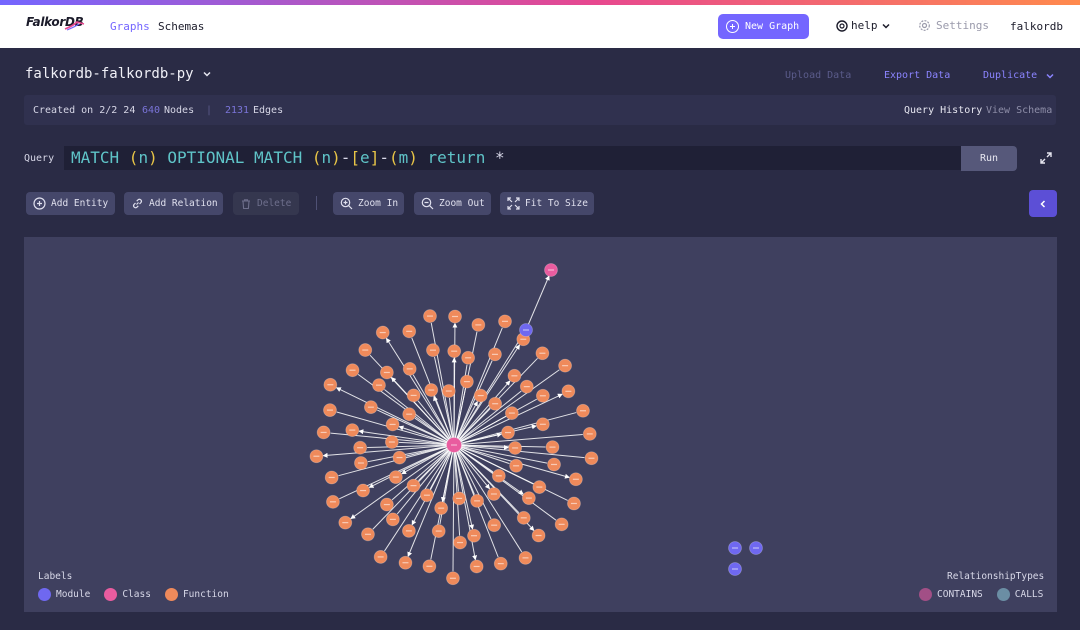 This screenshot has width=1080, height=630. Describe the element at coordinates (885, 26) in the screenshot. I see `chevron-down-icon` at that location.